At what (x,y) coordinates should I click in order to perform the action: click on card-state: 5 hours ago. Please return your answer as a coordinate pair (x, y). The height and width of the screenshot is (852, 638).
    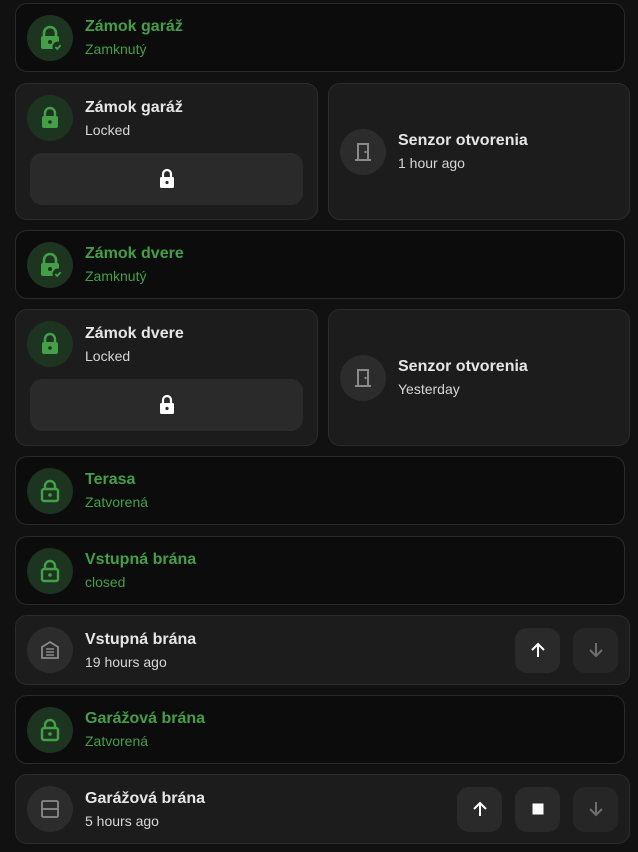
    Looking at the image, I should click on (122, 820).